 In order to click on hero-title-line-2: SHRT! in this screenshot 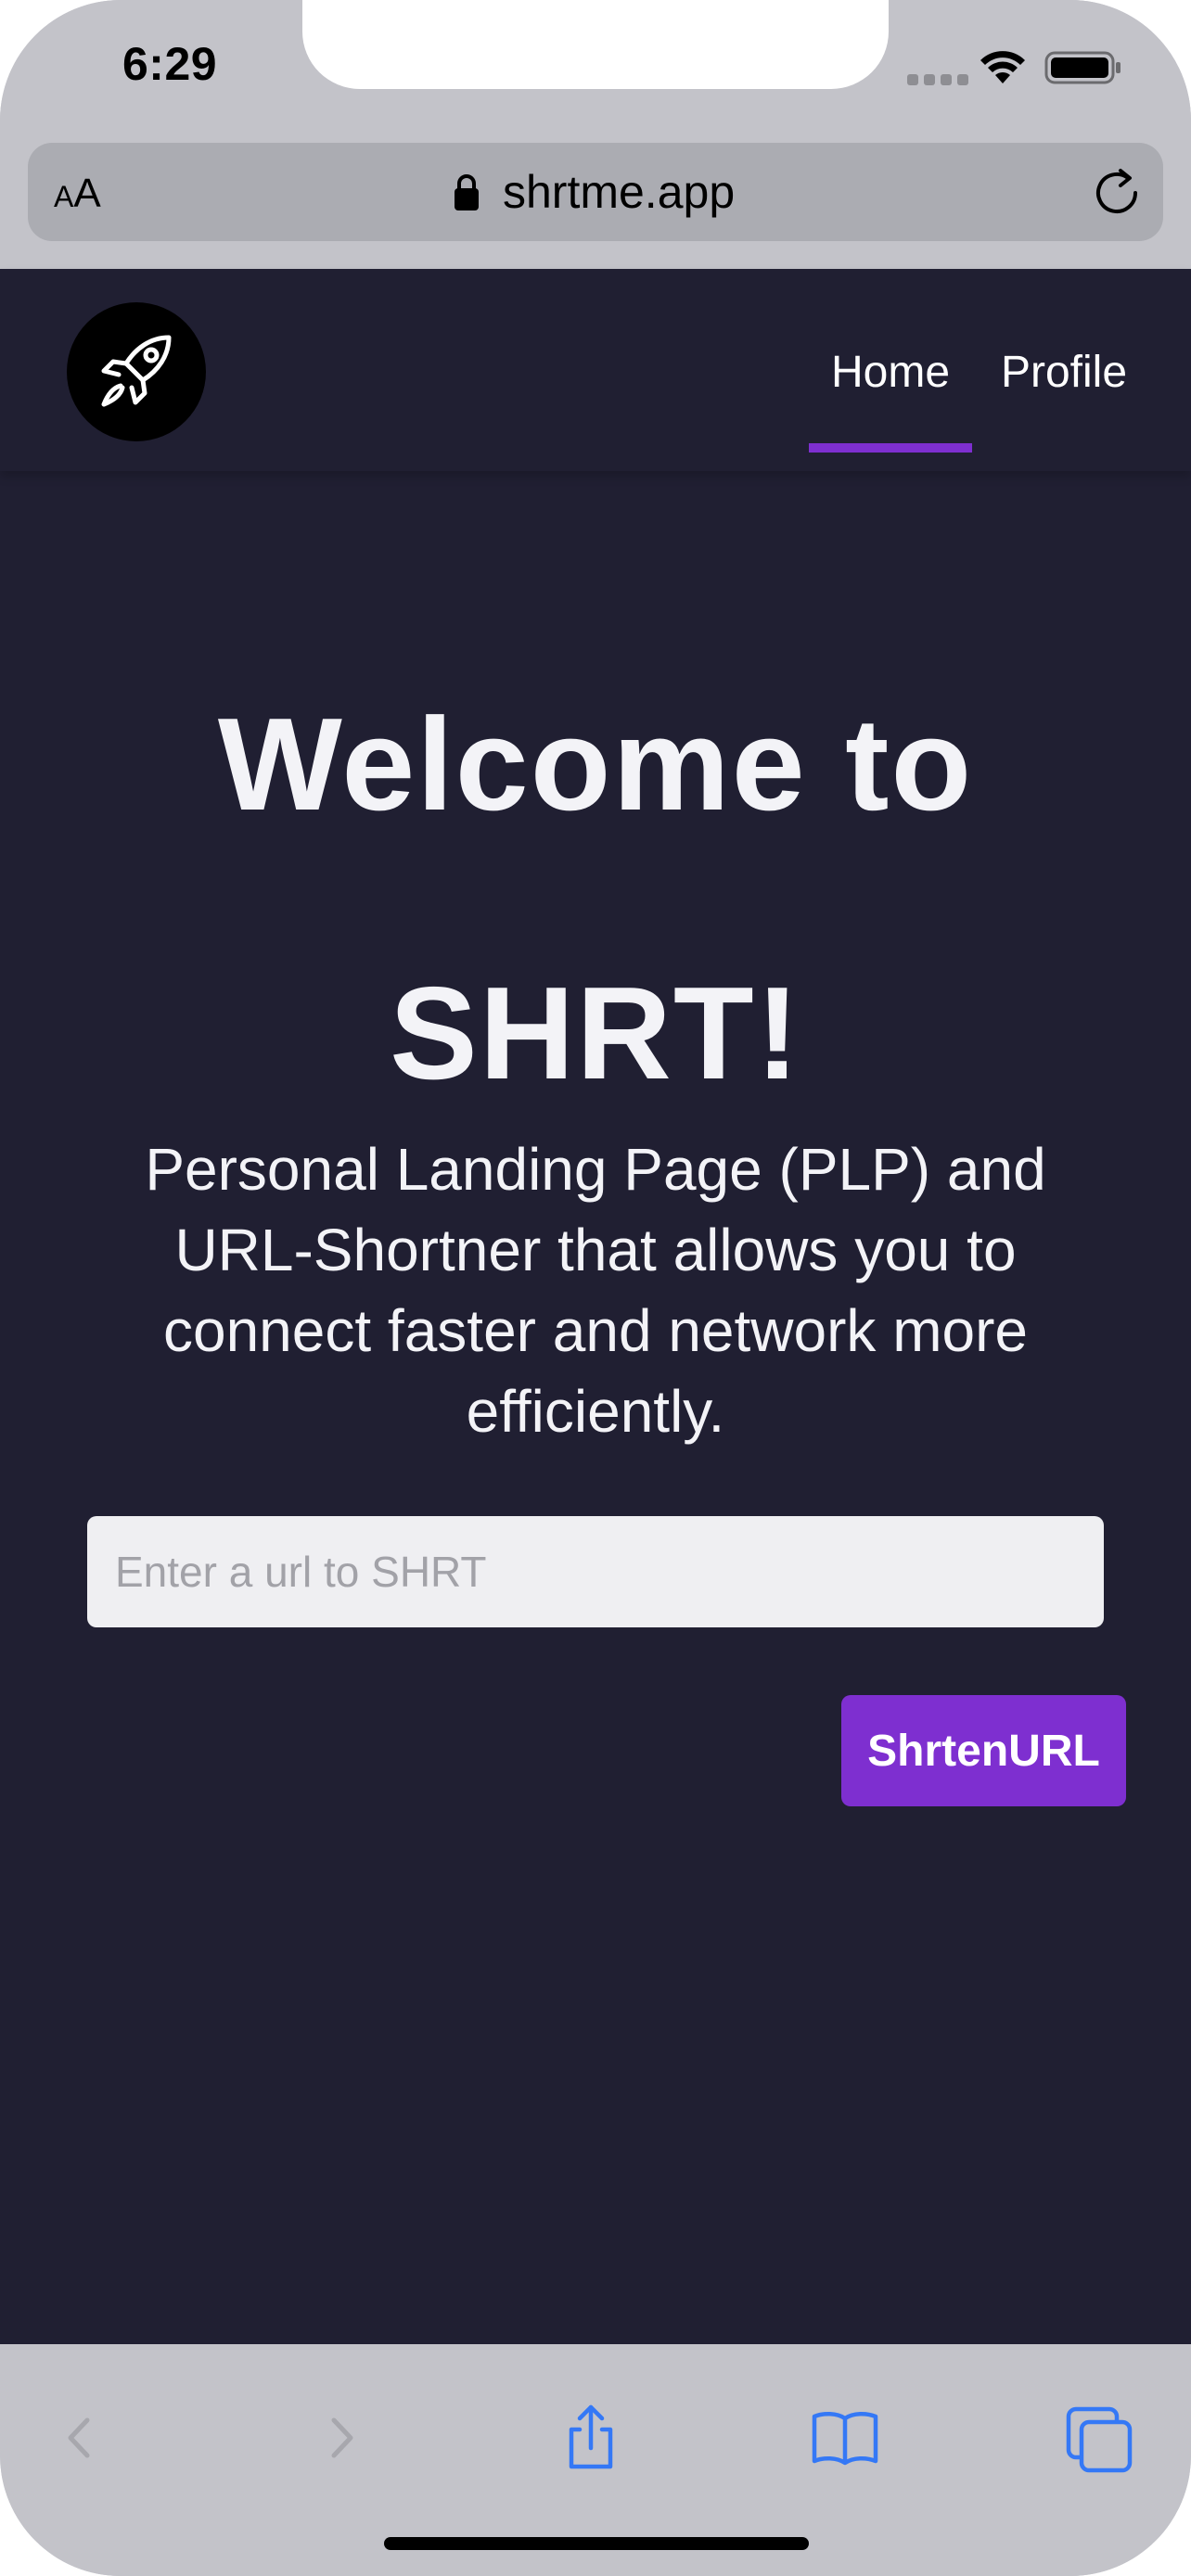, I will do `click(595, 1033)`.